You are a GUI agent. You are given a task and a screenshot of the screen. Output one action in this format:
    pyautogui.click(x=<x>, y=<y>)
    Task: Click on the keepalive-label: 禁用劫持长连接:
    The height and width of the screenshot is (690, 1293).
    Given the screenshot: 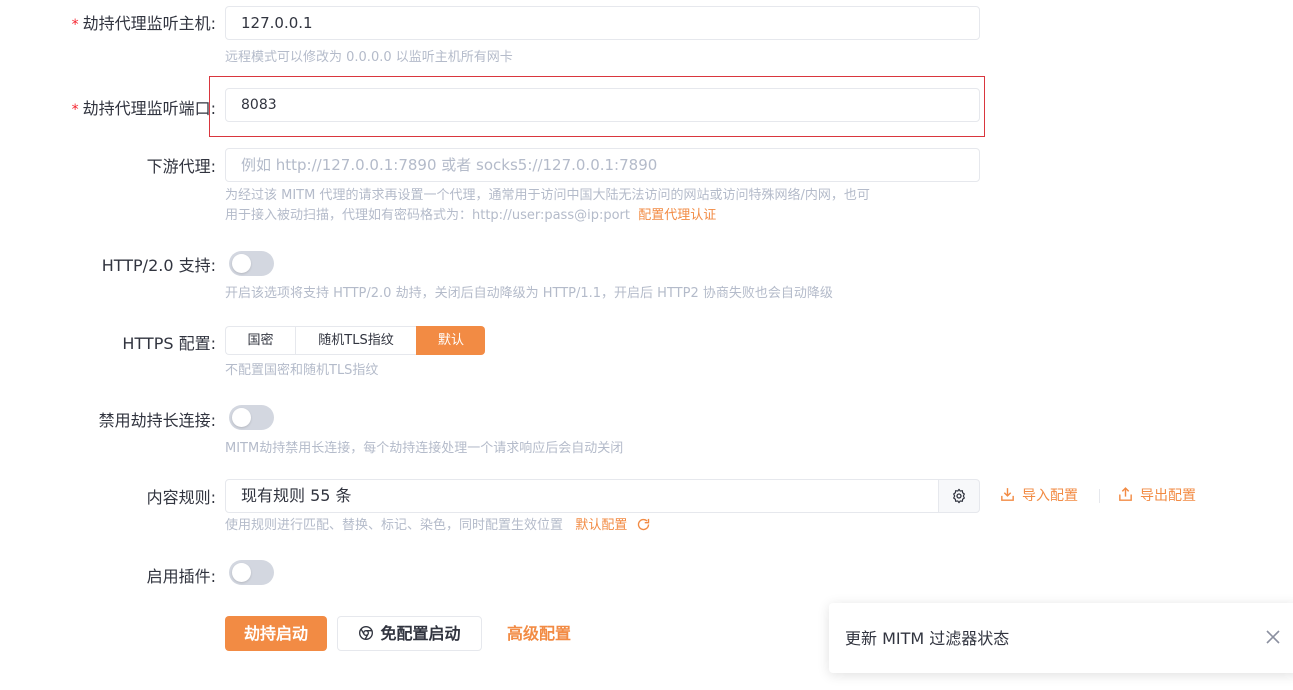 What is the action you would take?
    pyautogui.click(x=157, y=420)
    